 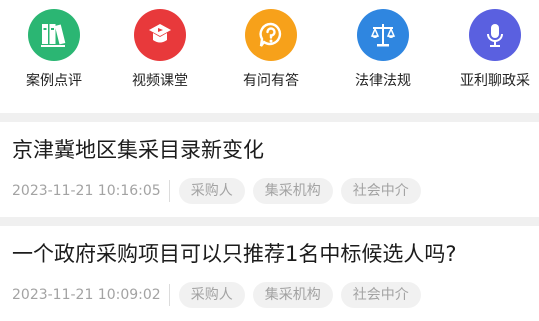 What do you see at coordinates (138, 150) in the screenshot?
I see `article-title: 京津冀地区集采目录新变化` at bounding box center [138, 150].